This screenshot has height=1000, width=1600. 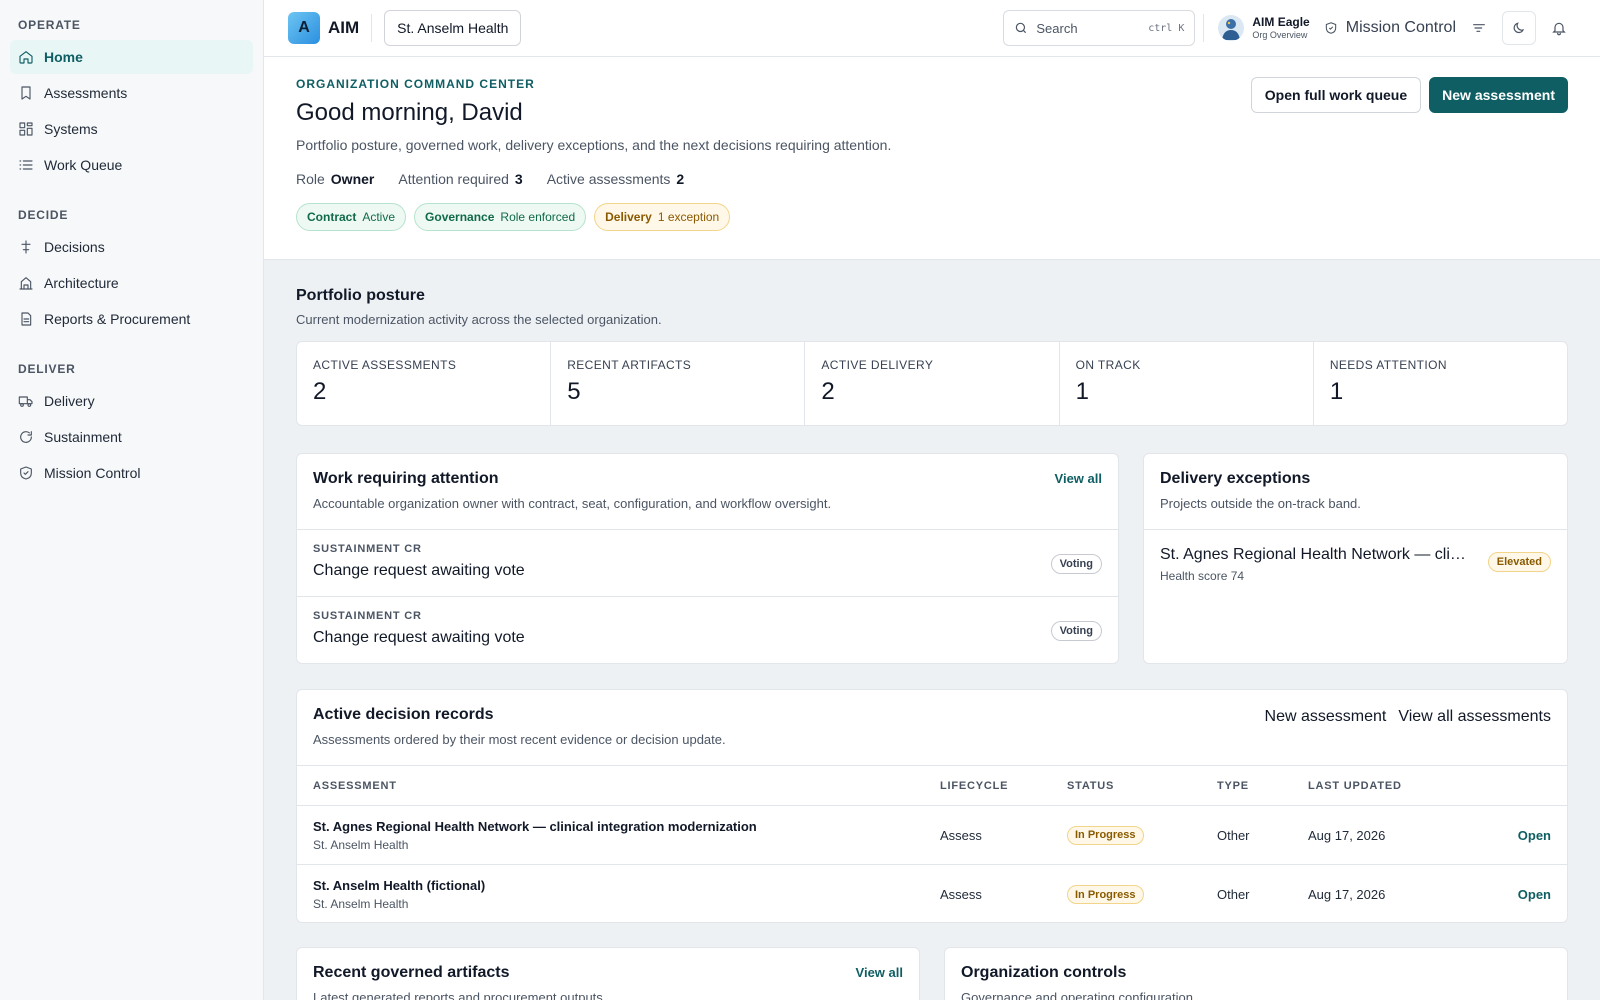 I want to click on decision-links: New assessment View all assessments, so click(x=1402, y=717).